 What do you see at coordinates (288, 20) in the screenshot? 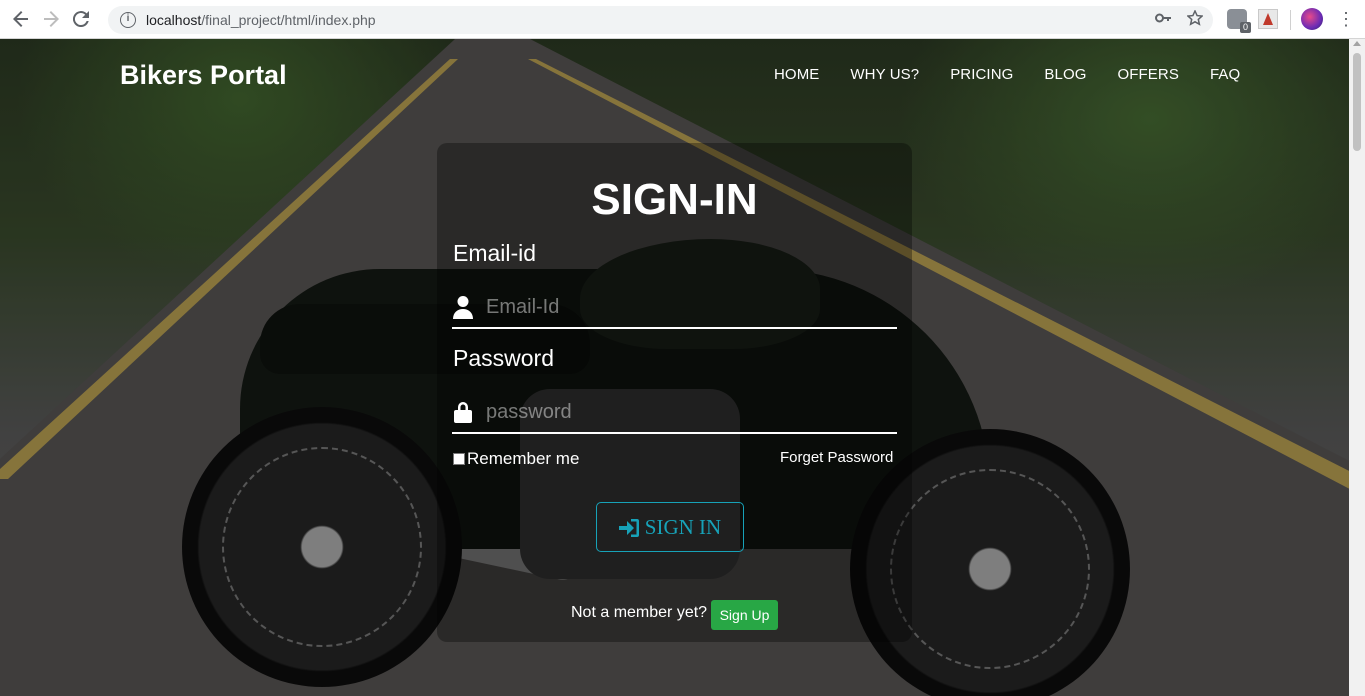
I see `url-path: /final_project/html/index.php` at bounding box center [288, 20].